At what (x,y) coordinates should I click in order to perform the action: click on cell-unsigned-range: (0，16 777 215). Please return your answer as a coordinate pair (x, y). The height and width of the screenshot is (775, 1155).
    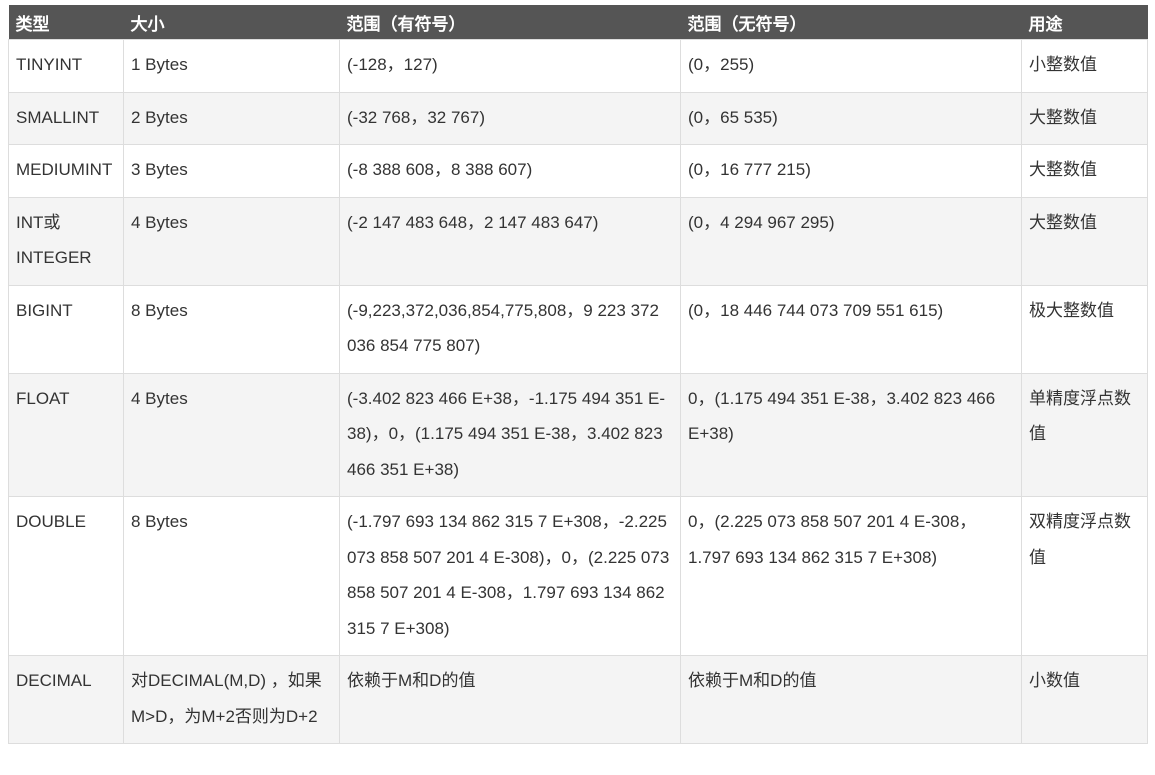
    Looking at the image, I should click on (851, 171).